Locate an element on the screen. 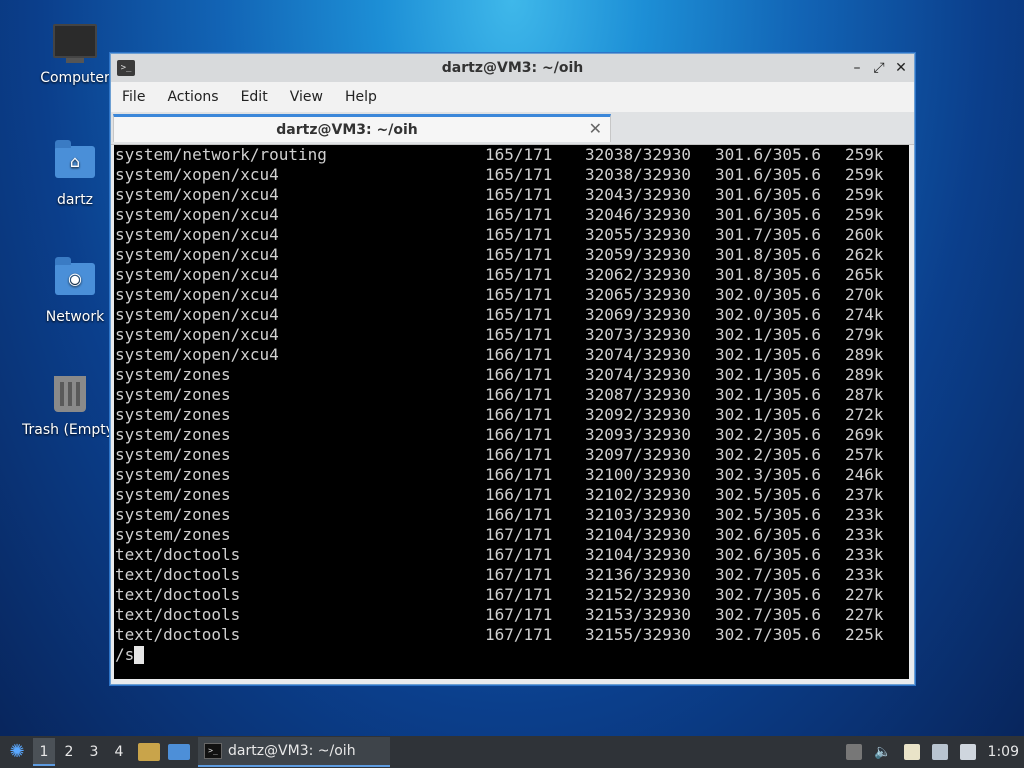 This screenshot has height=768, width=1024. taskbar: ✺ 1 2 3 4 >_ dartz@VM3: ~/oih 🔈 1:09 is located at coordinates (512, 752).